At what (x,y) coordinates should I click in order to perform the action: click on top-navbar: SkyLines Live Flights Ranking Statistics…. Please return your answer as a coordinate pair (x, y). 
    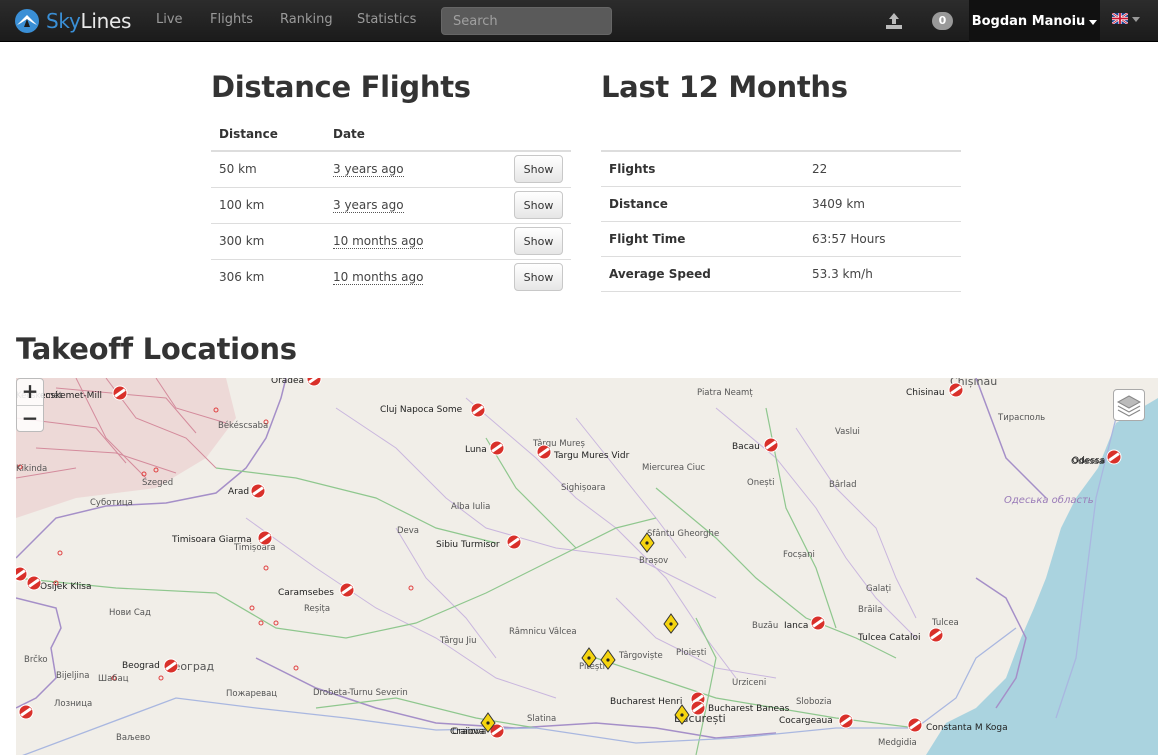
    Looking at the image, I should click on (579, 21).